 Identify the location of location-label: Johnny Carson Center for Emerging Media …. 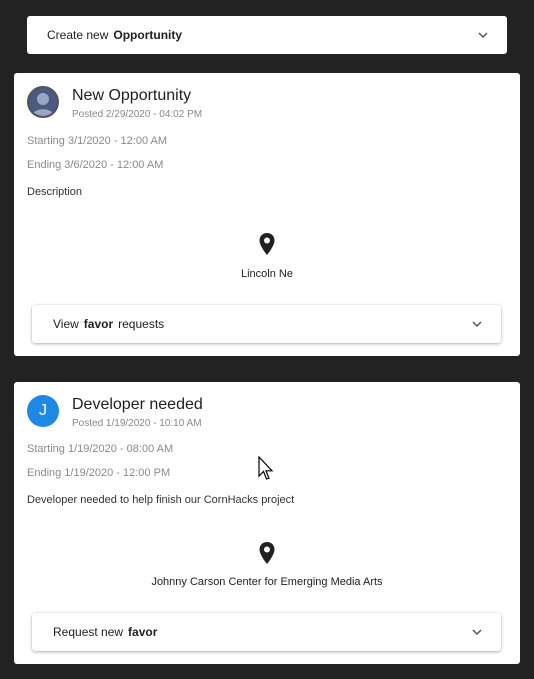
(267, 582).